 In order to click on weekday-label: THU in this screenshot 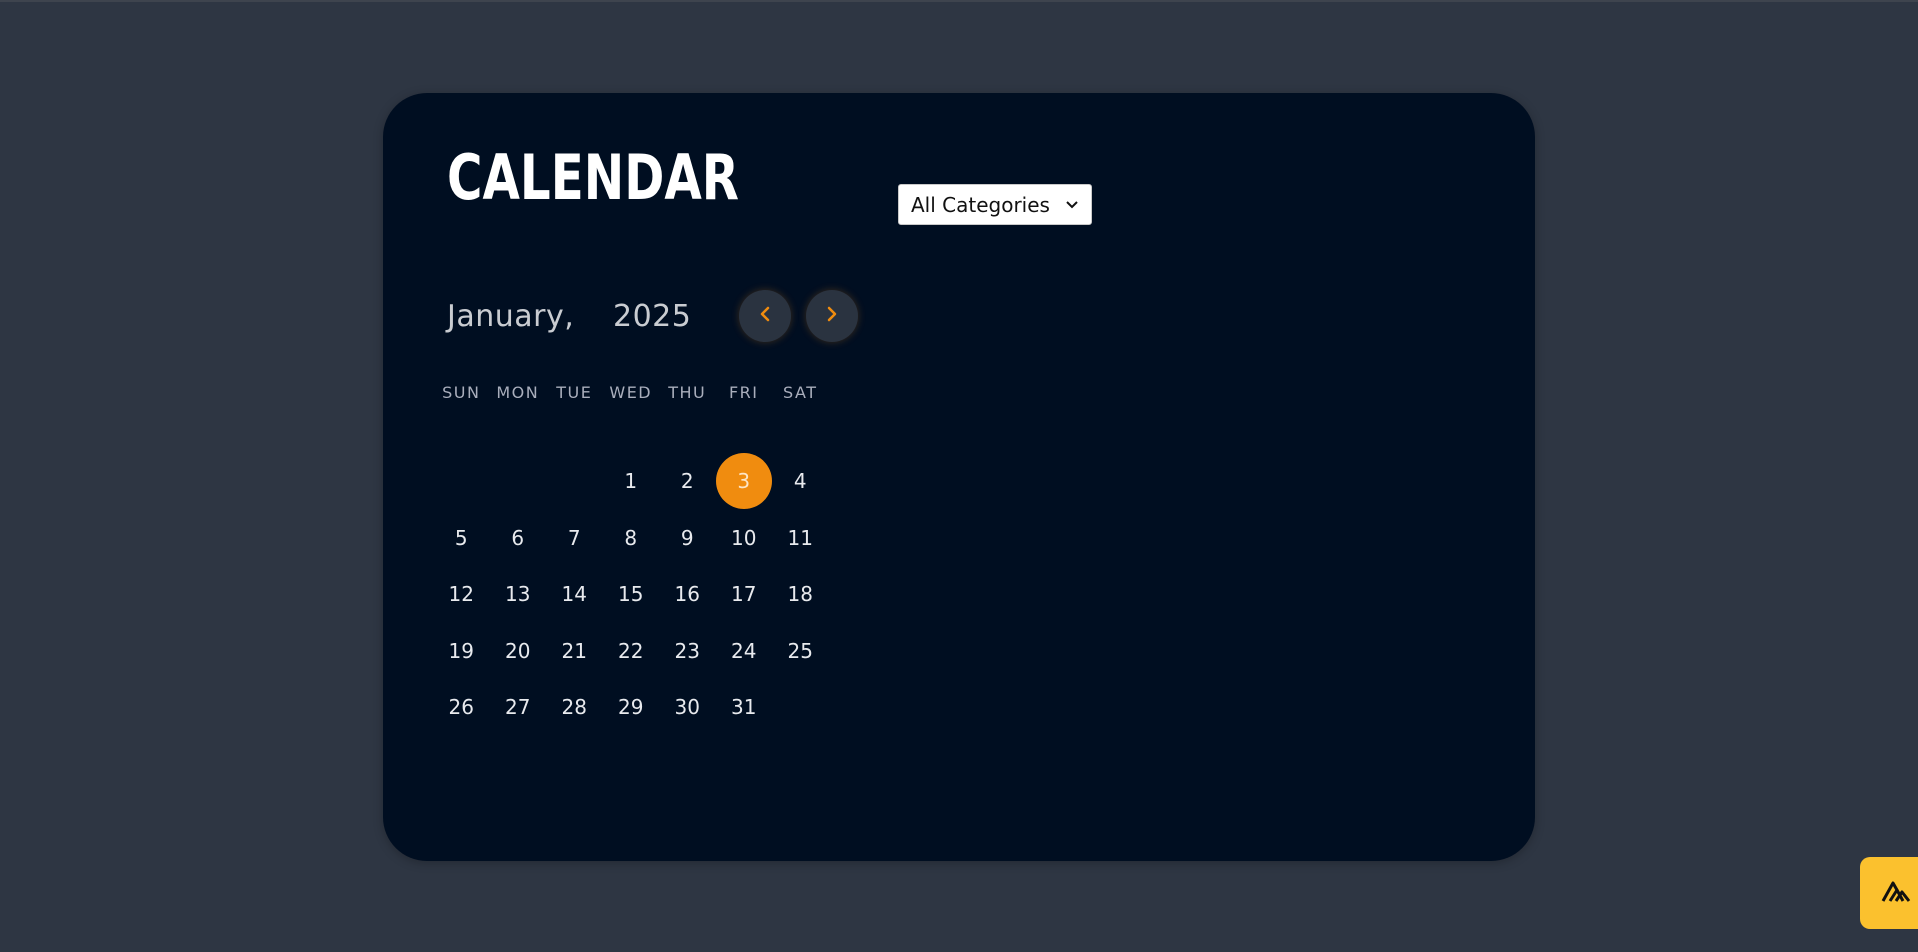, I will do `click(687, 392)`.